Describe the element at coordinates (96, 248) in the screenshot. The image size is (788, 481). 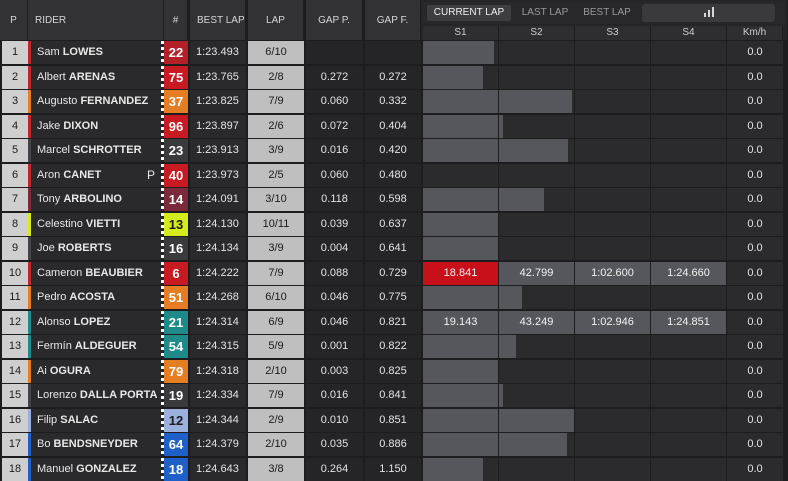
I see `rider-name-cell: Joe ROBERTS` at that location.